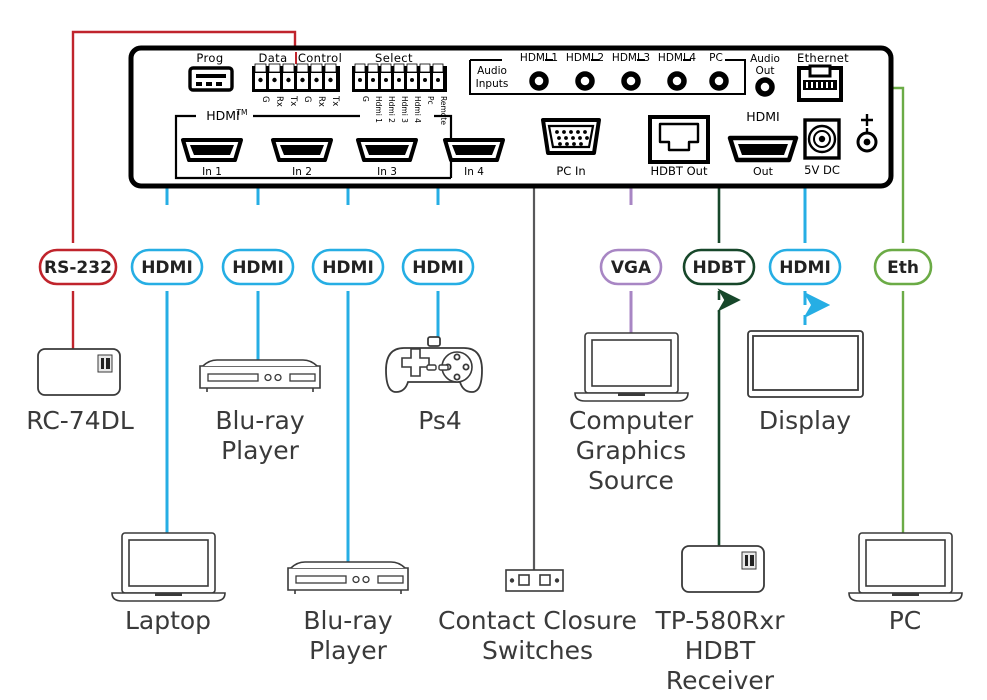 The image size is (987, 700). I want to click on badge-label-hdmi-1: HDMI, so click(167, 268).